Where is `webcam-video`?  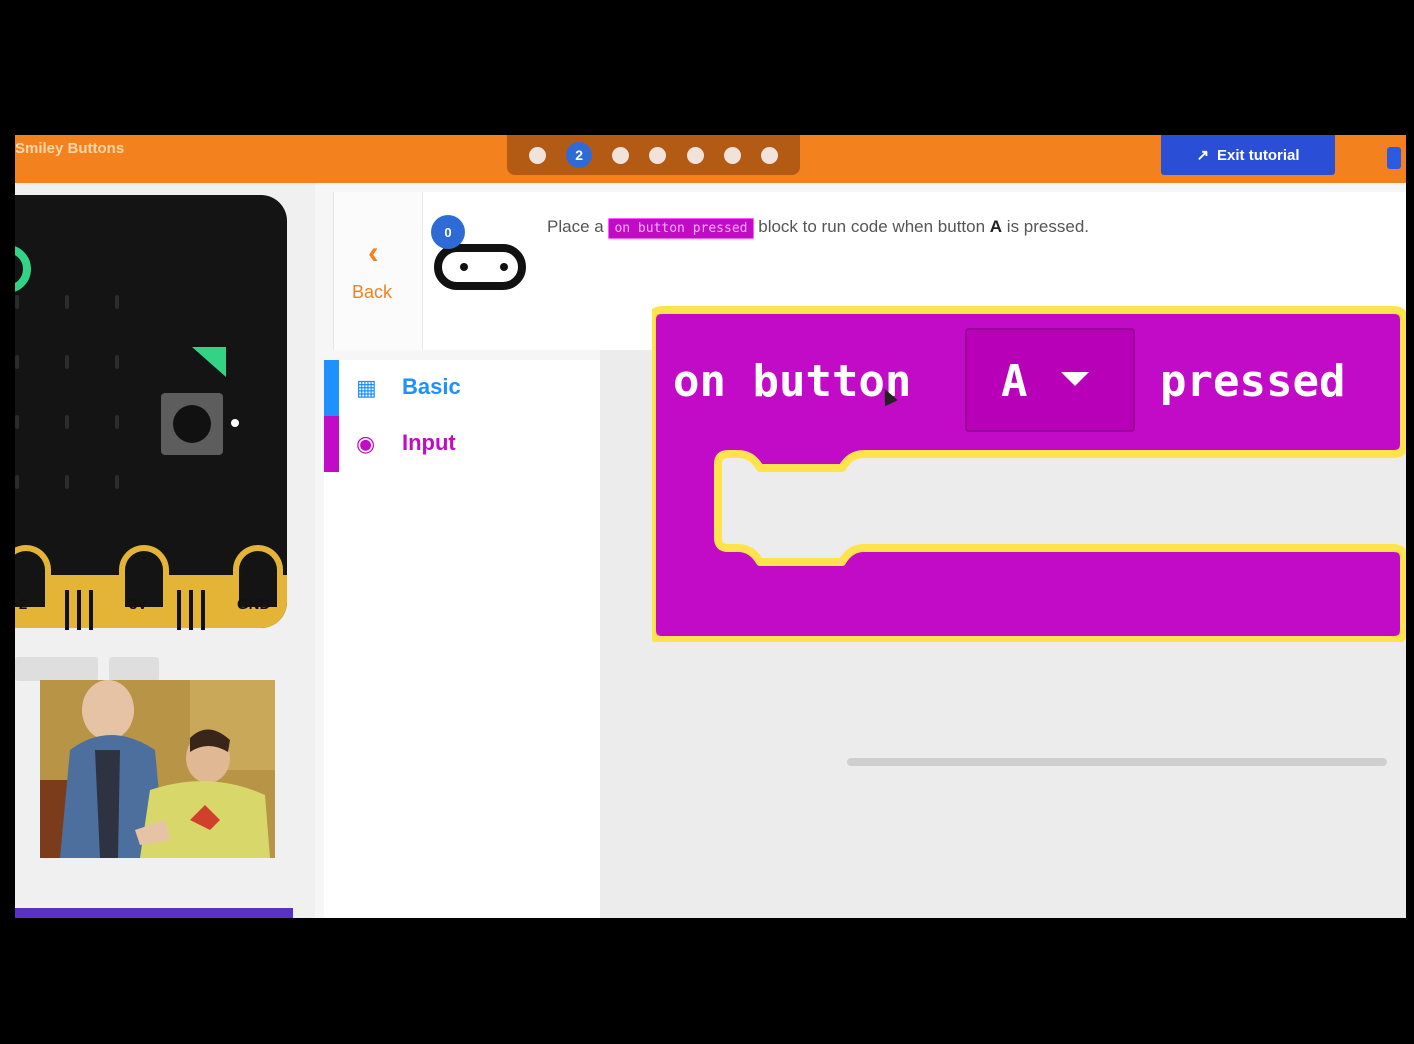
webcam-video is located at coordinates (157, 769).